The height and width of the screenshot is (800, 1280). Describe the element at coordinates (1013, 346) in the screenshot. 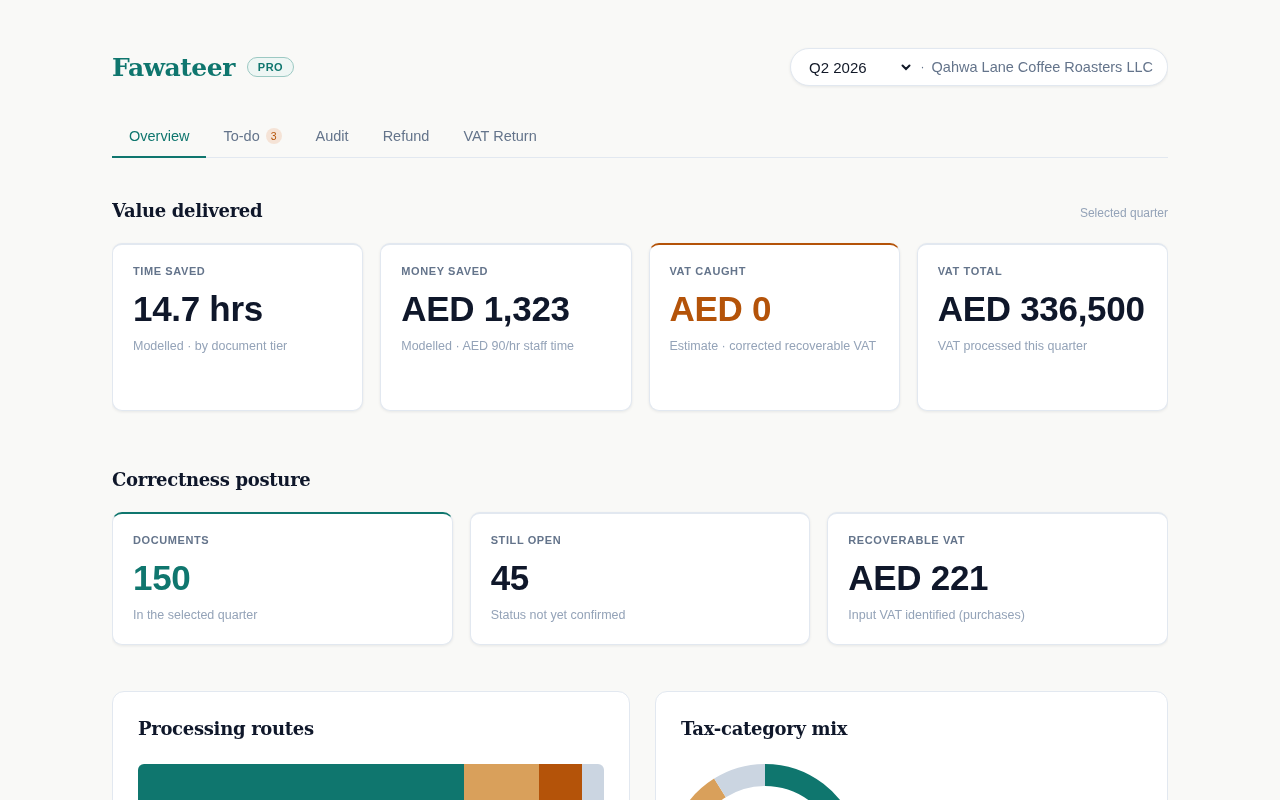

I see `metric-caption: VAT processed this quarter` at that location.